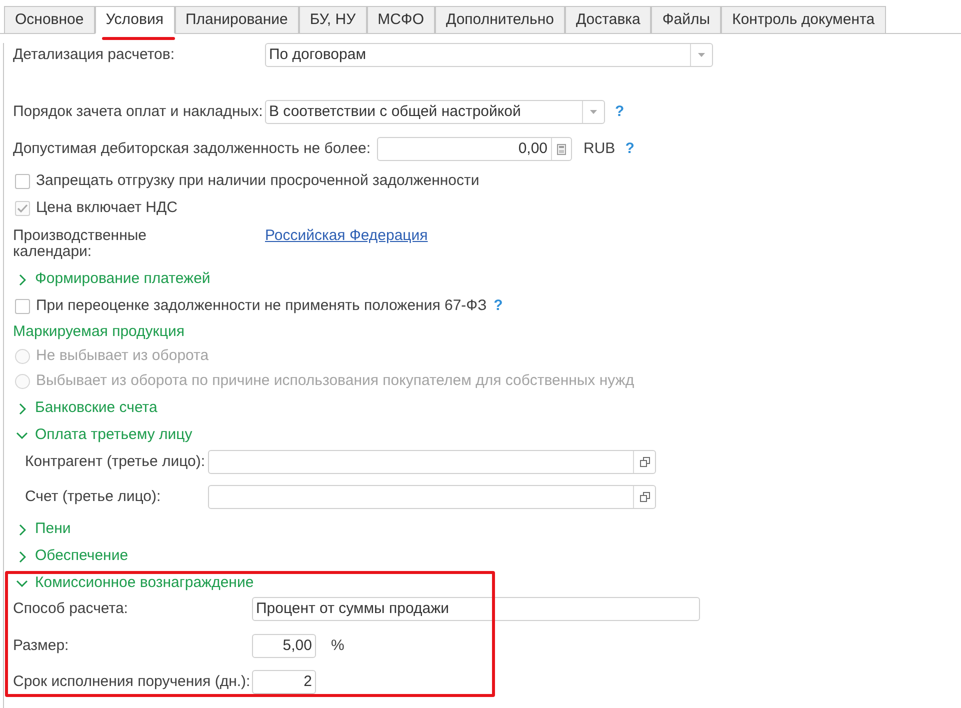 The height and width of the screenshot is (708, 961). Describe the element at coordinates (80, 244) in the screenshot. I see `field-label: Производственные календари:` at that location.